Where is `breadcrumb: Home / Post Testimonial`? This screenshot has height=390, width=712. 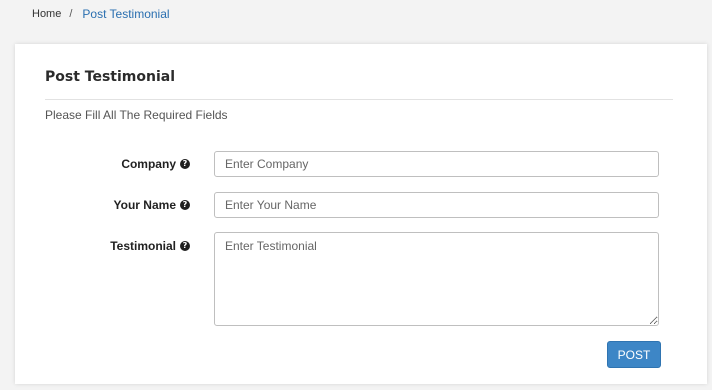 breadcrumb: Home / Post Testimonial is located at coordinates (101, 14).